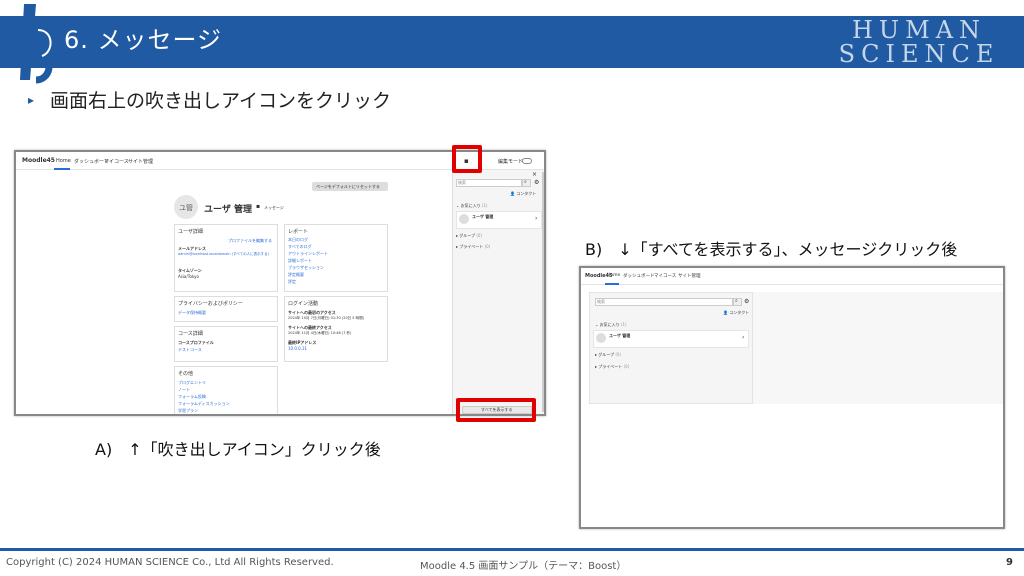 The width and height of the screenshot is (1024, 576). I want to click on drawer-starred-count: (1), so click(484, 205).